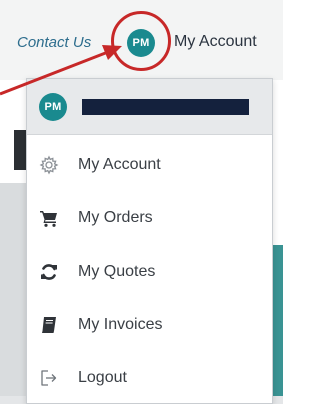  I want to click on menu-item-logout: Logout, so click(149, 378).